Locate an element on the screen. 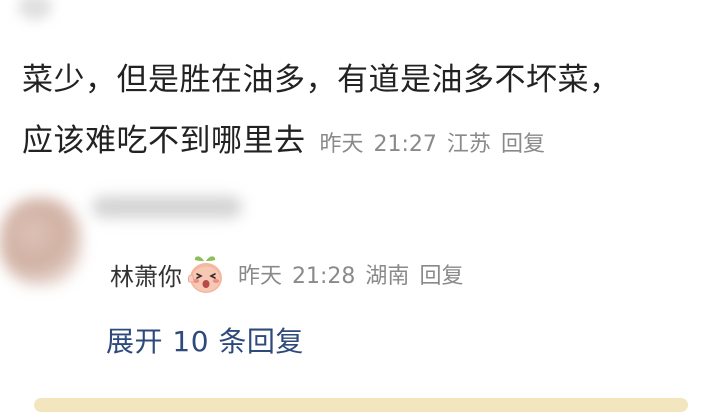 This screenshot has width=720, height=412. comment-line-2: 应该难吃不到哪里去 昨天 21:27 江苏 回复 is located at coordinates (367, 143).